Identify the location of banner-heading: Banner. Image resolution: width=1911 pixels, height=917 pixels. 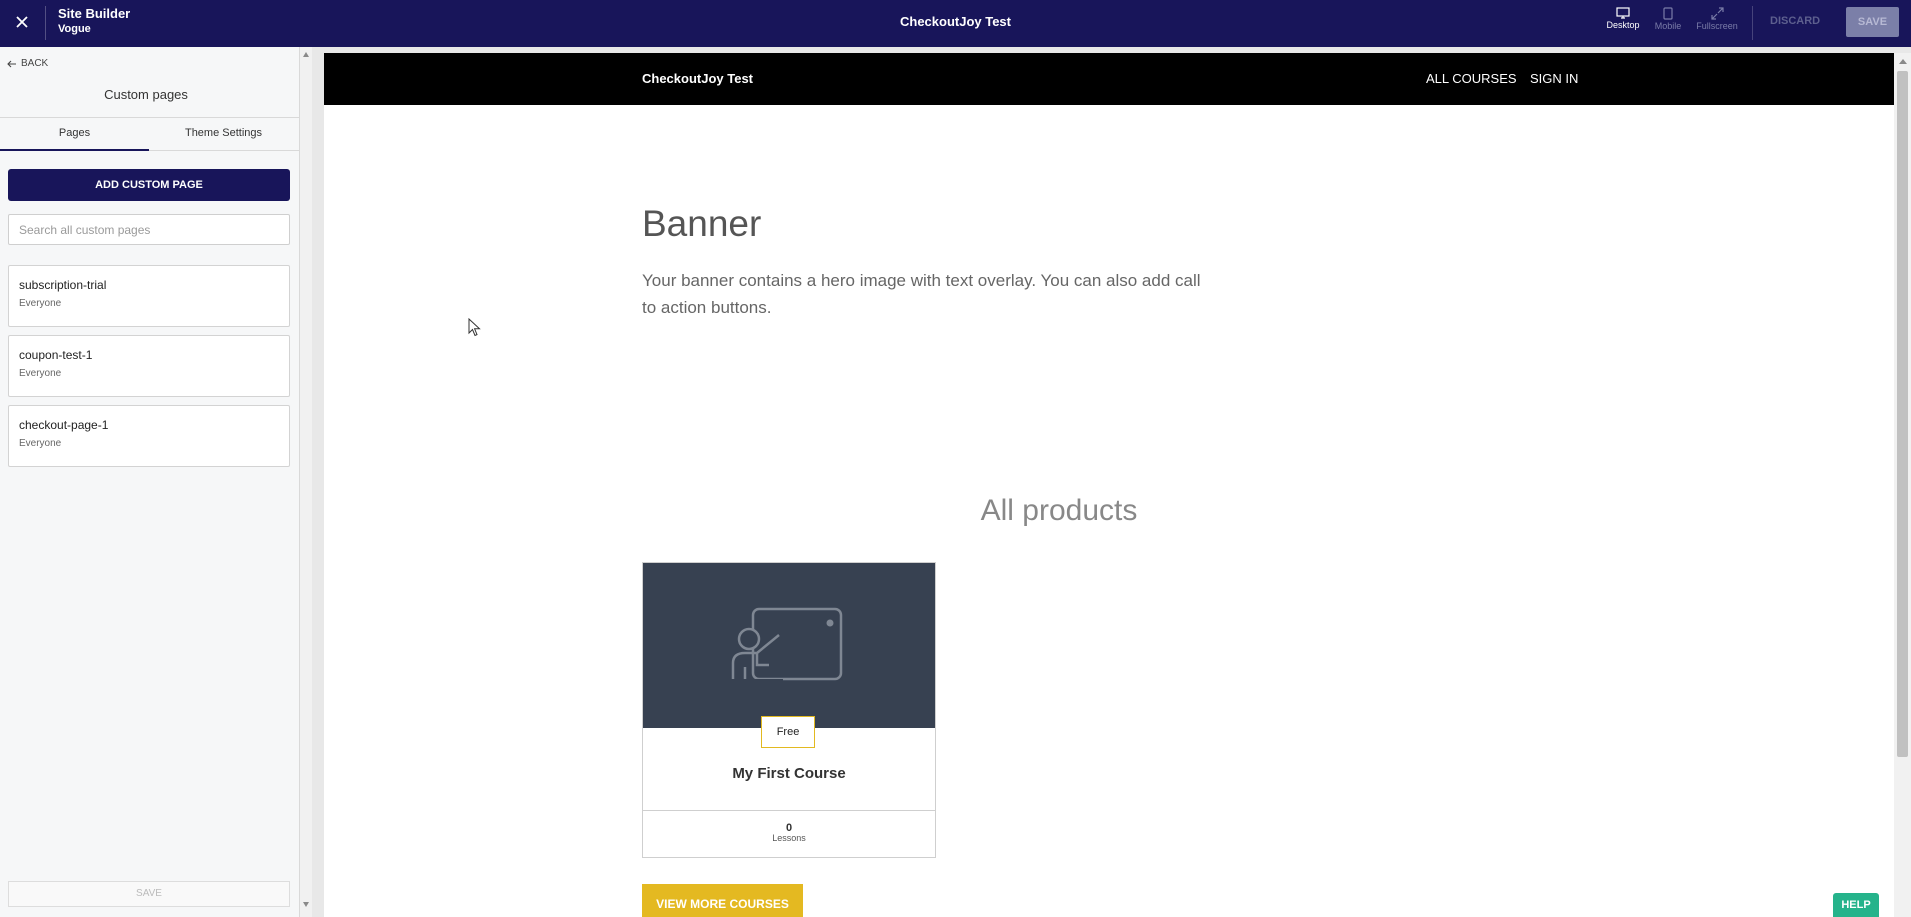
(702, 223).